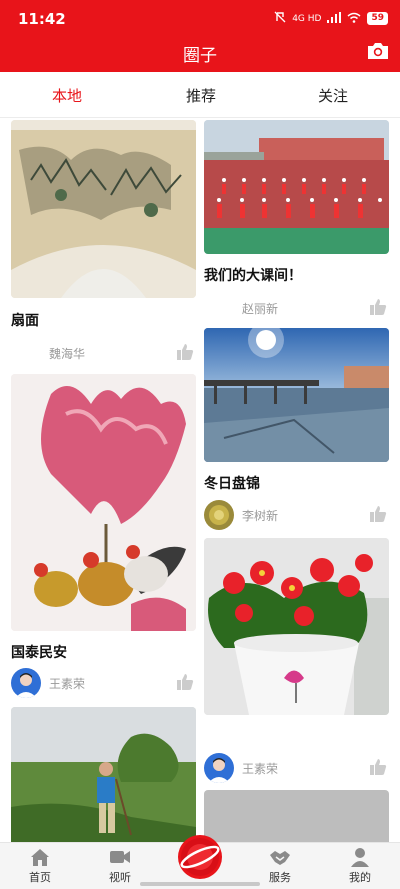  What do you see at coordinates (103, 353) in the screenshot?
I see `post-author: 魏海华` at bounding box center [103, 353].